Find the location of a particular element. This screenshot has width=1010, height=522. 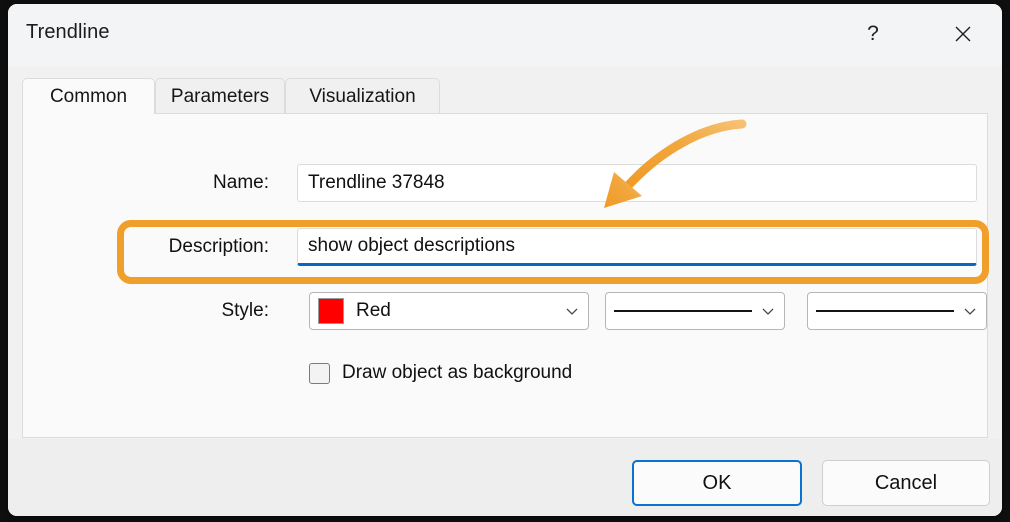

cancel-button: Cancel is located at coordinates (906, 483).